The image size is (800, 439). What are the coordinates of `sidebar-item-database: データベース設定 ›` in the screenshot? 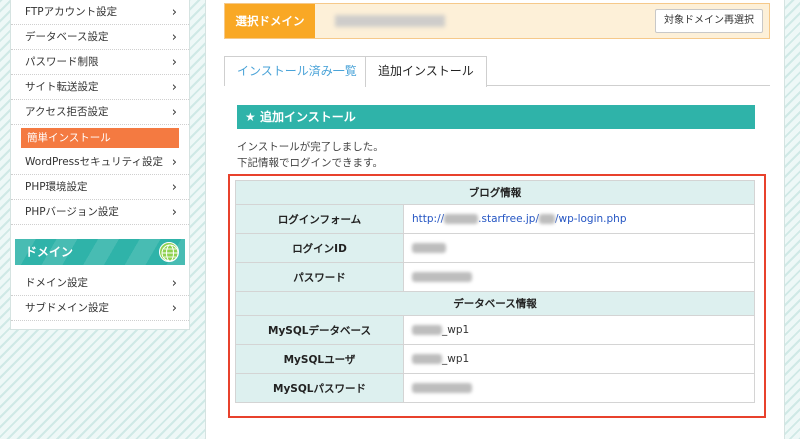 It's located at (100, 37).